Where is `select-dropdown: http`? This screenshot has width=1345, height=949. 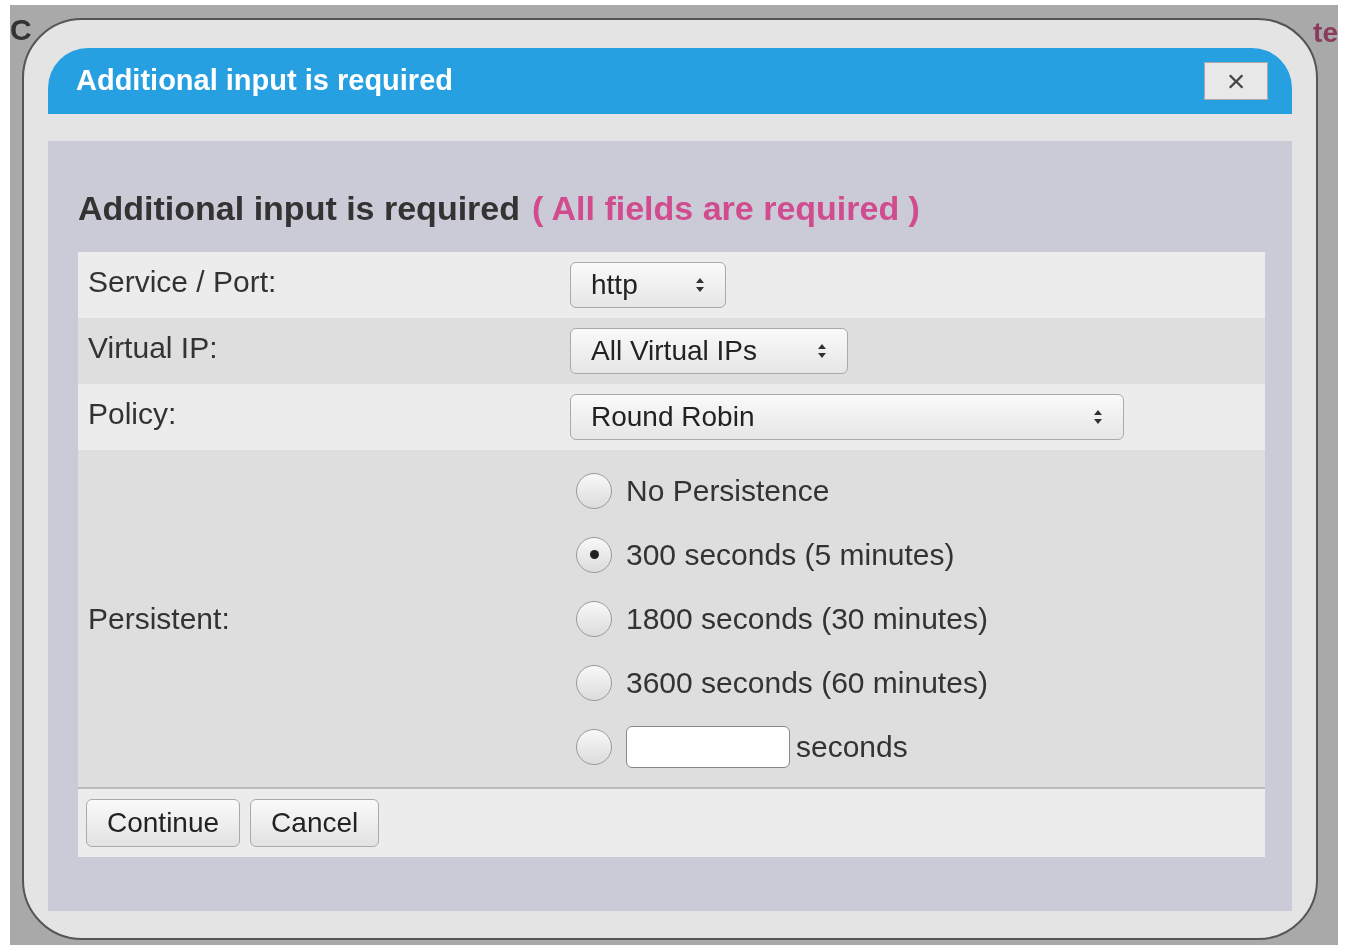
select-dropdown: http is located at coordinates (648, 285).